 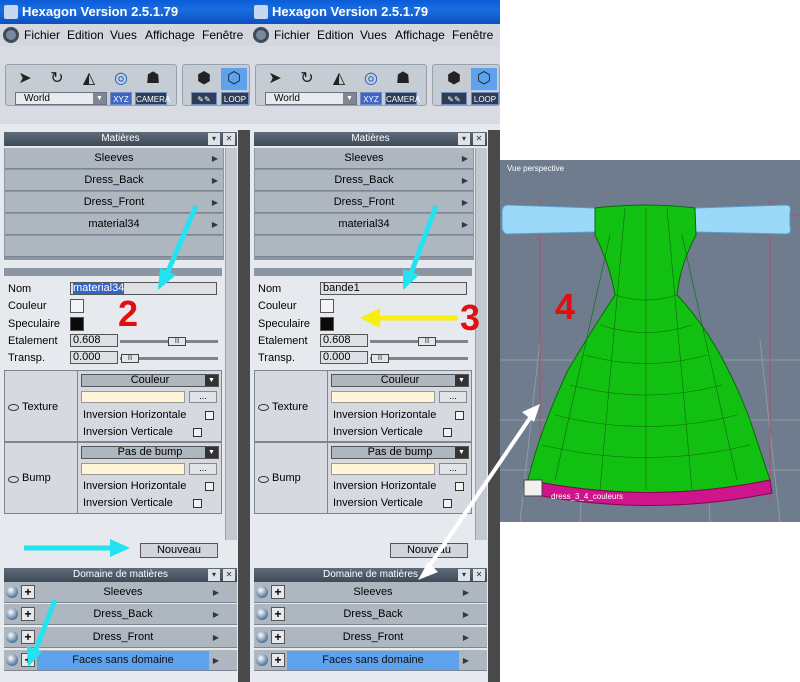 I want to click on rotate-tool-icon: ↻, so click(x=307, y=79).